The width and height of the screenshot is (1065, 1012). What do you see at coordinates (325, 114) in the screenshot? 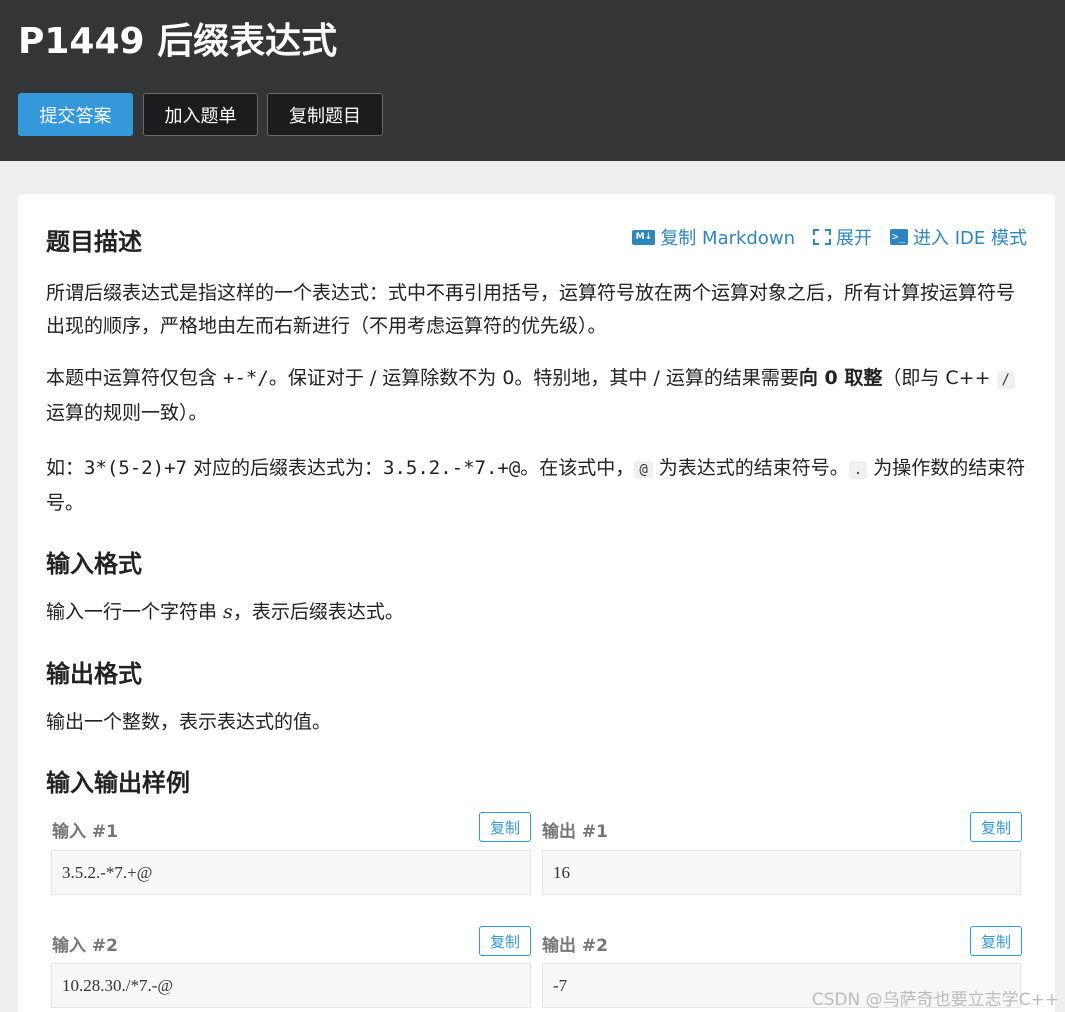
I see `copy-problem-button: 复制题目` at bounding box center [325, 114].